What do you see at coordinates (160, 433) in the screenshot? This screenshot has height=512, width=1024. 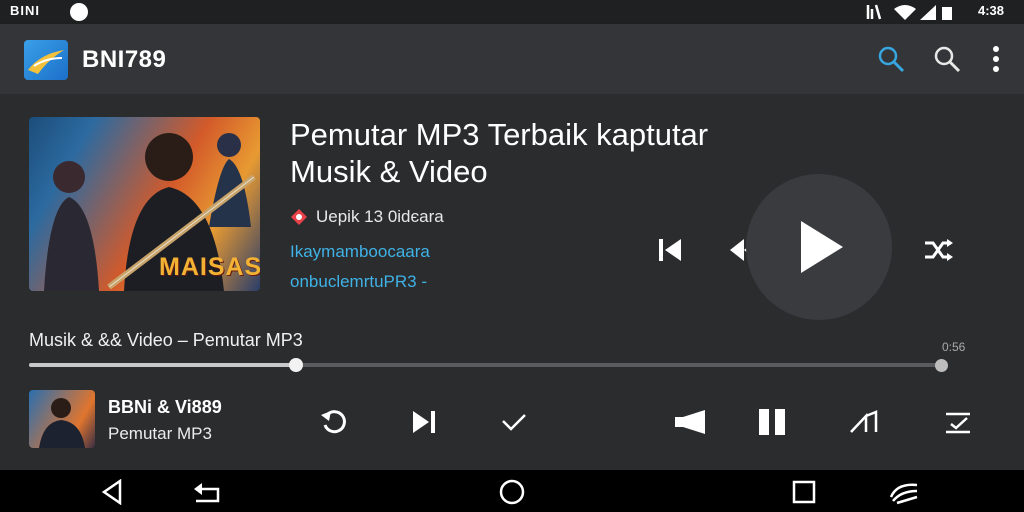 I see `mini-player-subtitle: Pemutar MP3` at bounding box center [160, 433].